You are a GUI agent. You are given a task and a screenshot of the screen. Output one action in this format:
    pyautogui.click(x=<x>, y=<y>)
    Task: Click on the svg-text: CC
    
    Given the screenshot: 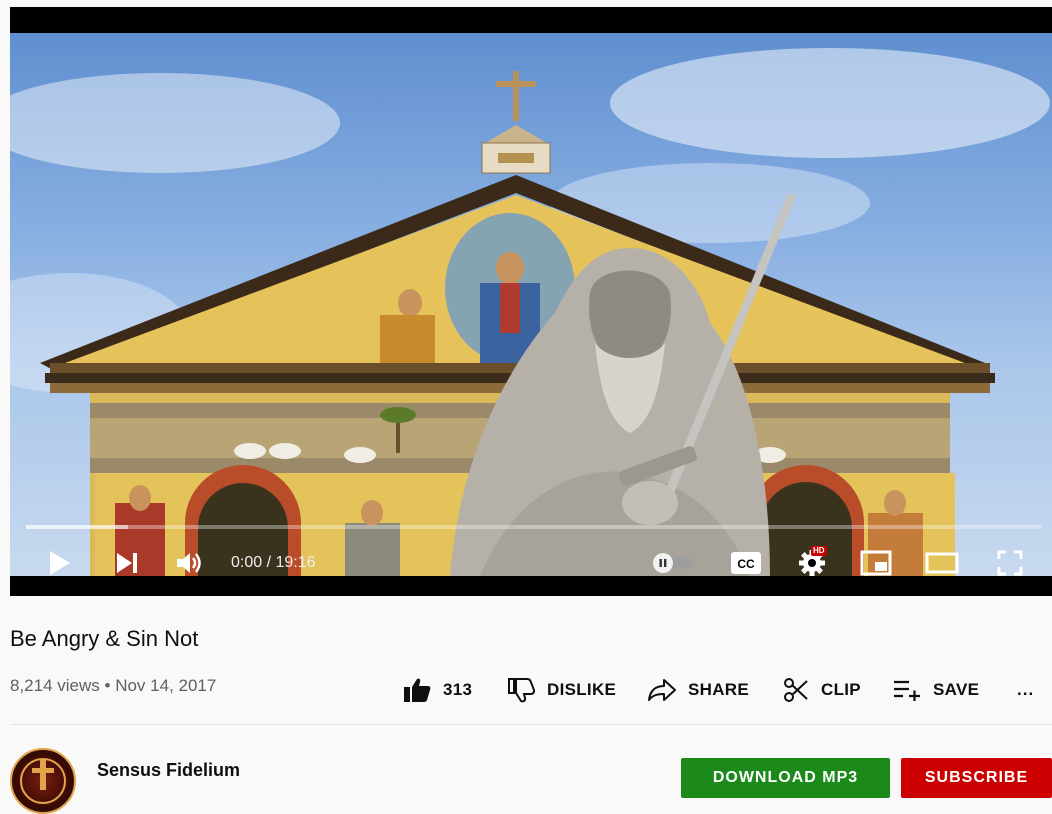 What is the action you would take?
    pyautogui.click(x=746, y=564)
    